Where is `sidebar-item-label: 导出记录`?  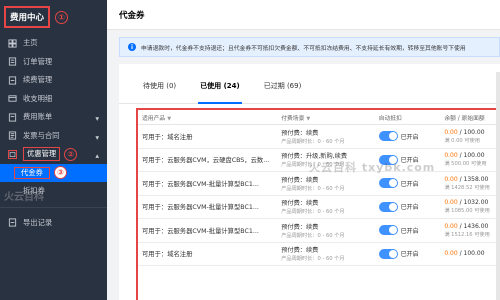 sidebar-item-label: 导出记录 is located at coordinates (38, 222).